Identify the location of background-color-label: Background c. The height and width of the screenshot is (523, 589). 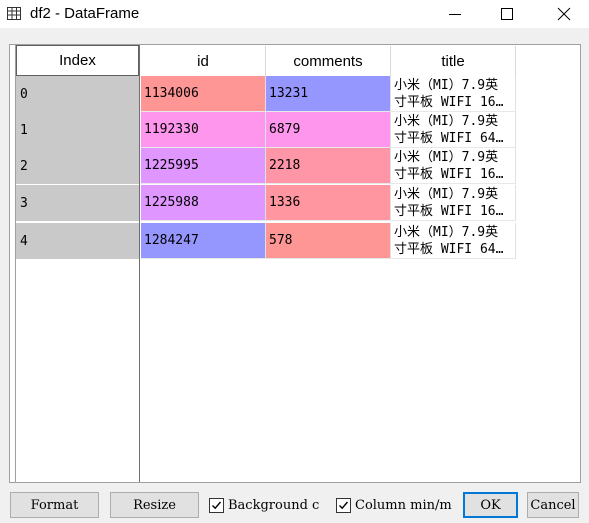
(274, 505).